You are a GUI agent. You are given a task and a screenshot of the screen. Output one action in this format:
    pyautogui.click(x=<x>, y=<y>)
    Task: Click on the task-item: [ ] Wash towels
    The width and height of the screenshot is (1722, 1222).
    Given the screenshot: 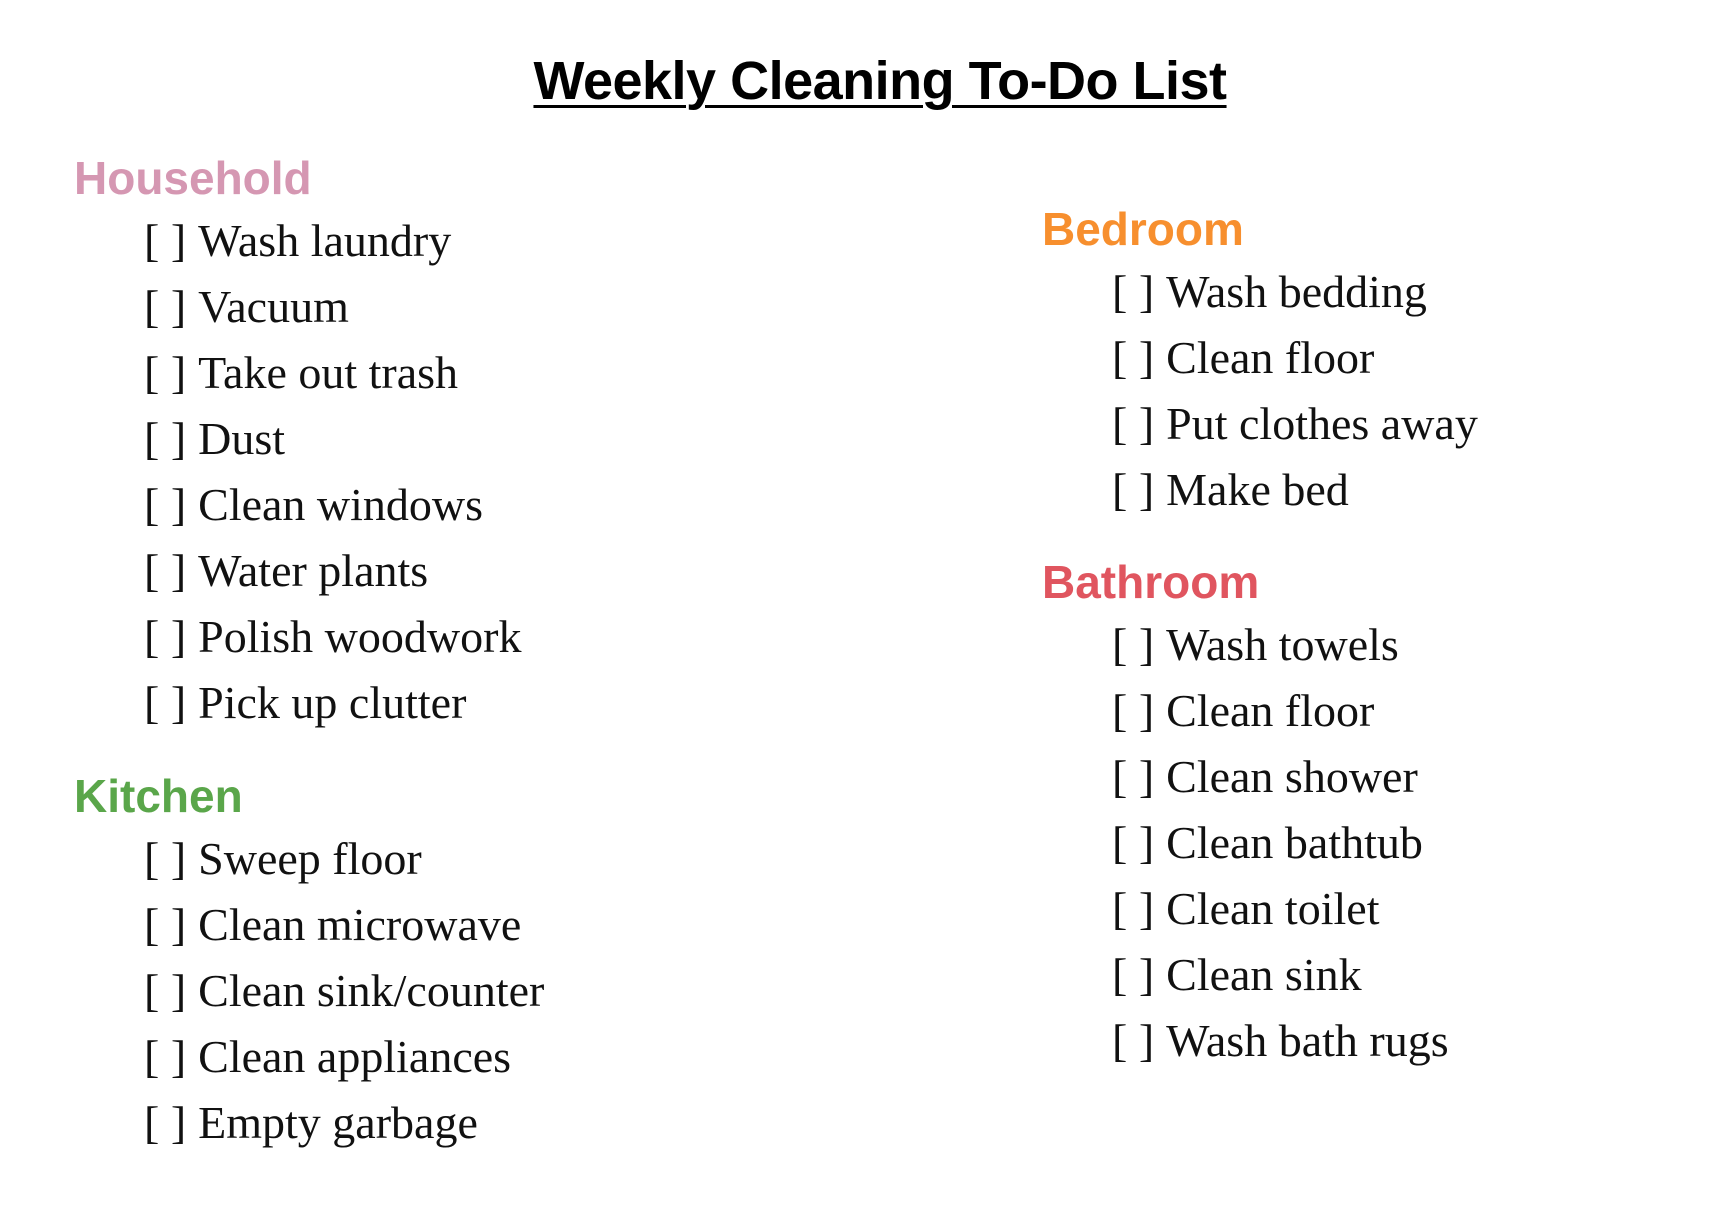 What is the action you would take?
    pyautogui.click(x=1280, y=645)
    